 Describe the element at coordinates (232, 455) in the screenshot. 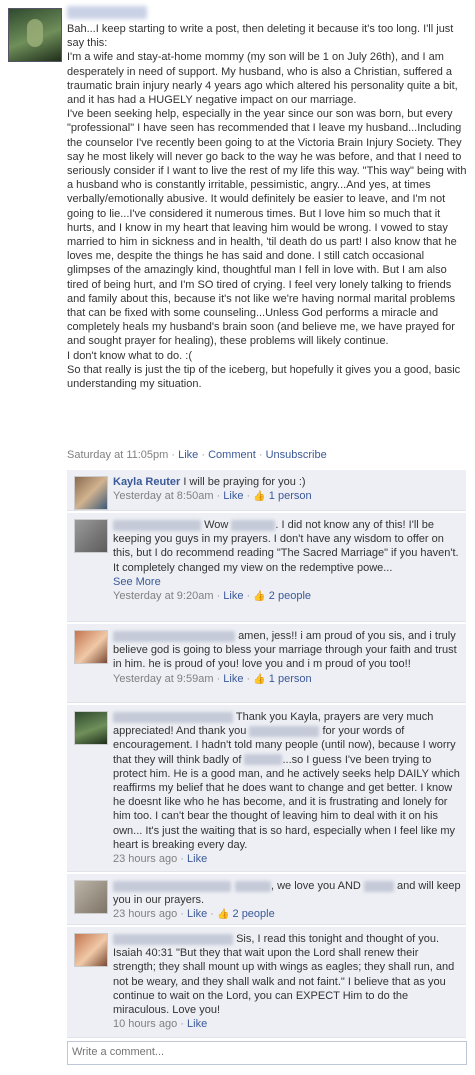

I see `comment-link: Comment` at that location.